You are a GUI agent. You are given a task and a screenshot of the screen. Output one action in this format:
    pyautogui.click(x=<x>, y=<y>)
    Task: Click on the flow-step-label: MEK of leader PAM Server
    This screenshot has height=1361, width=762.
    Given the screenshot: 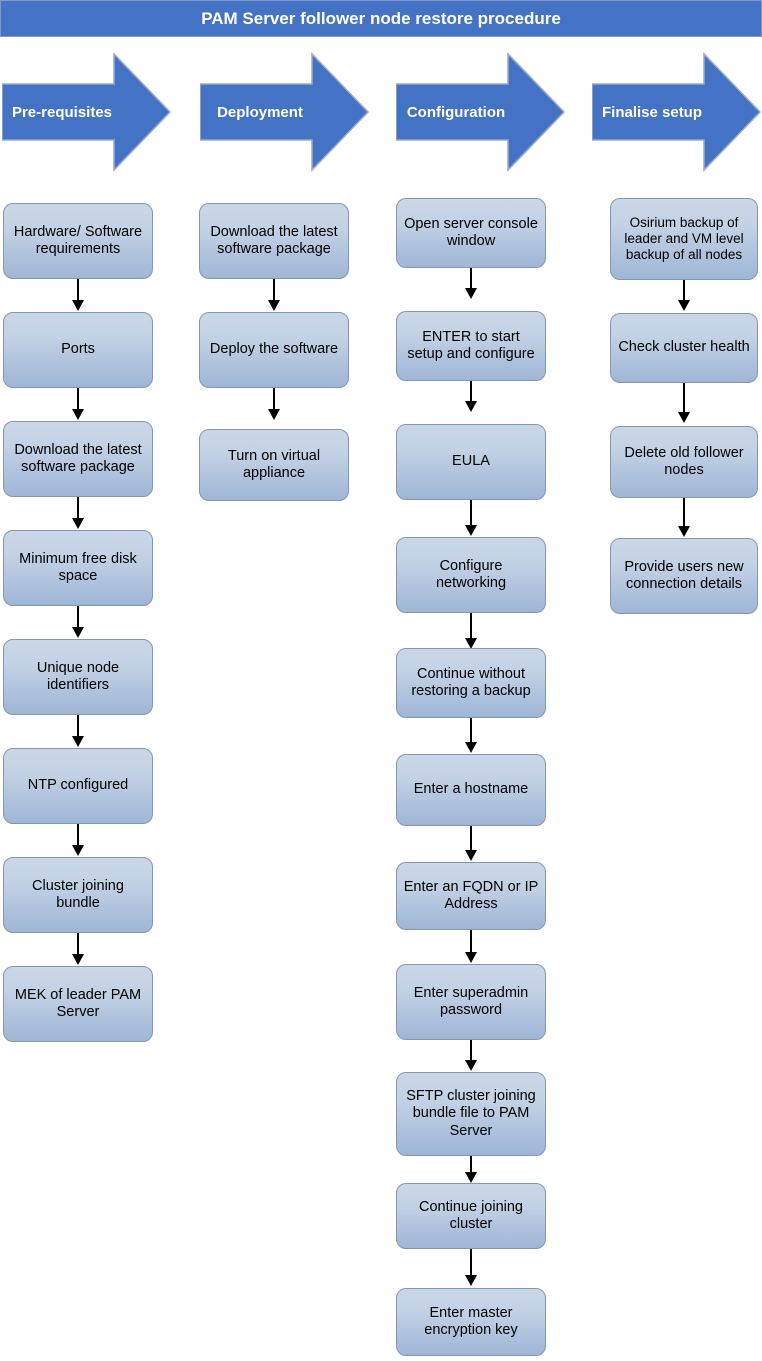 What is the action you would take?
    pyautogui.click(x=78, y=1003)
    